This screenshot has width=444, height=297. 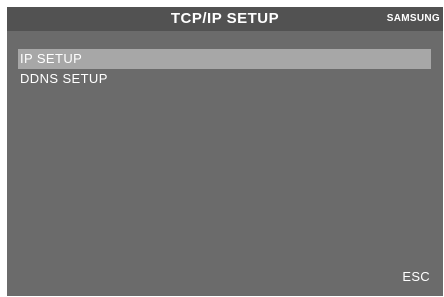 I want to click on page-title: TCP/IP SETUP, so click(x=225, y=18).